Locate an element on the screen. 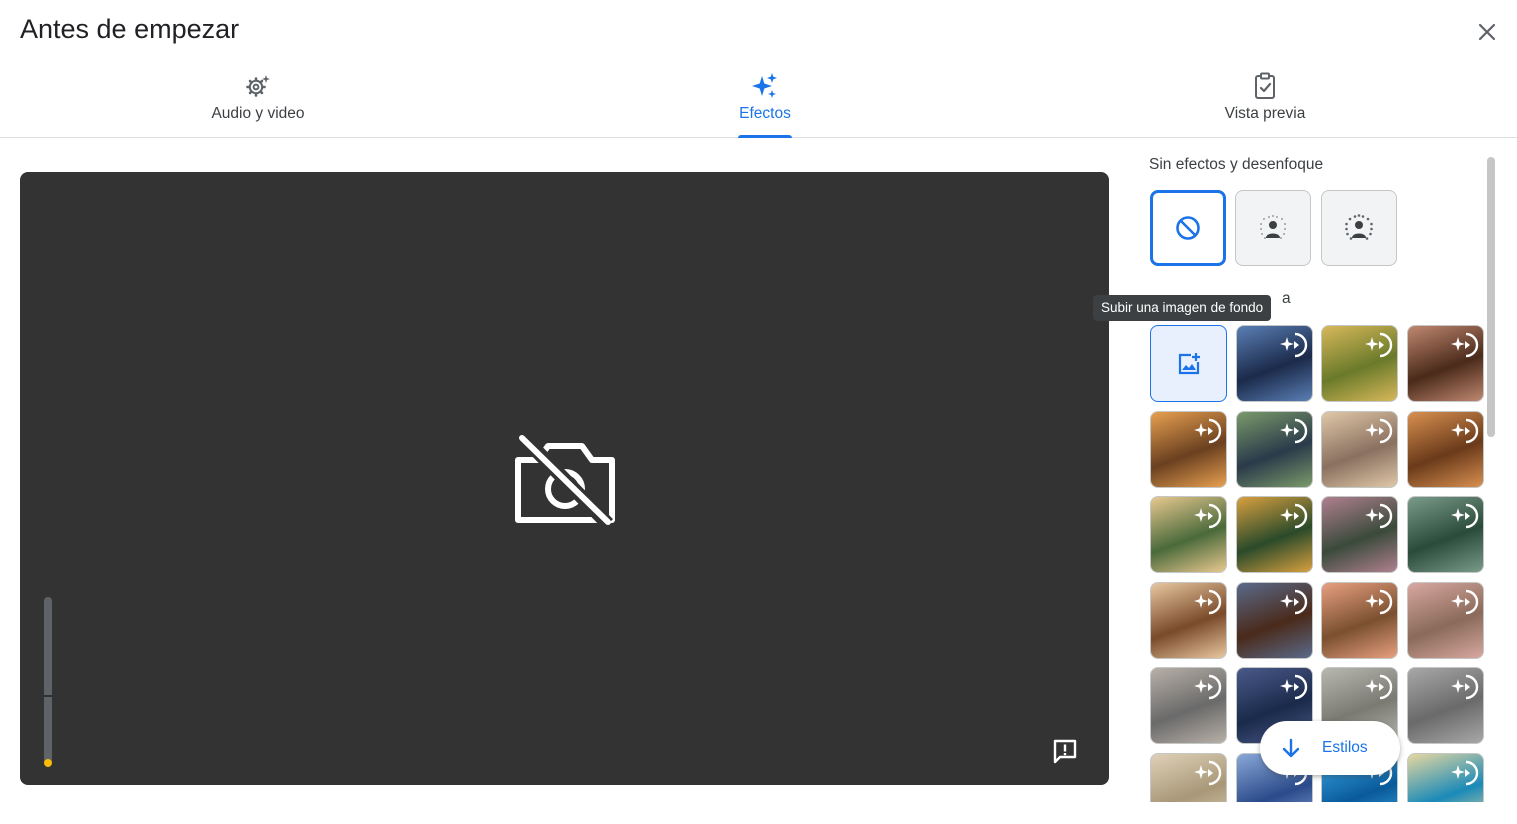 The height and width of the screenshot is (824, 1517). background-thumbnail-fairy-mushroom is located at coordinates (1359, 363).